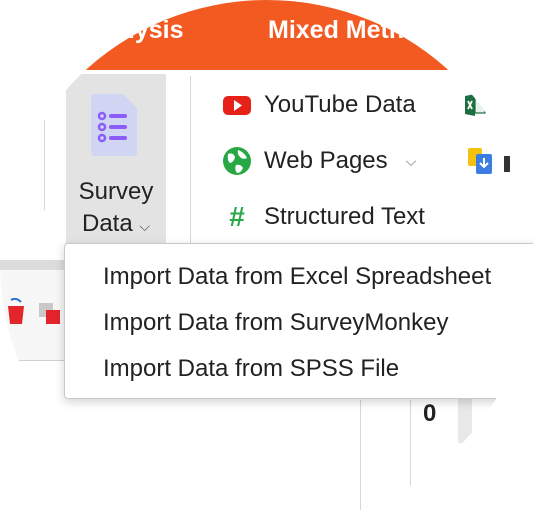  Describe the element at coordinates (16, 311) in the screenshot. I see `delete-icon` at that location.